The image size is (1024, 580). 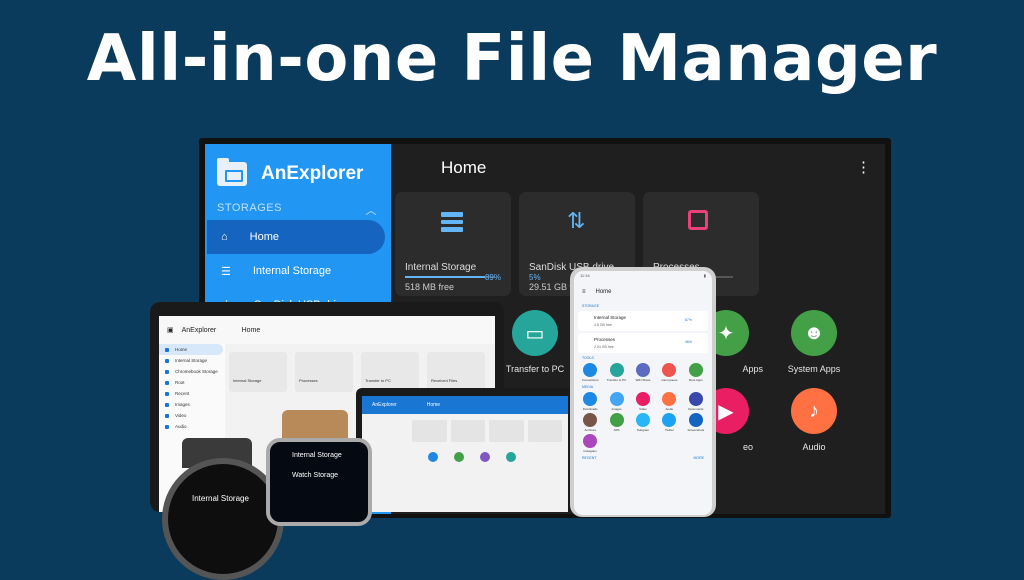 What do you see at coordinates (296, 237) in the screenshot?
I see `tv-nav-home: ⌂ Home` at bounding box center [296, 237].